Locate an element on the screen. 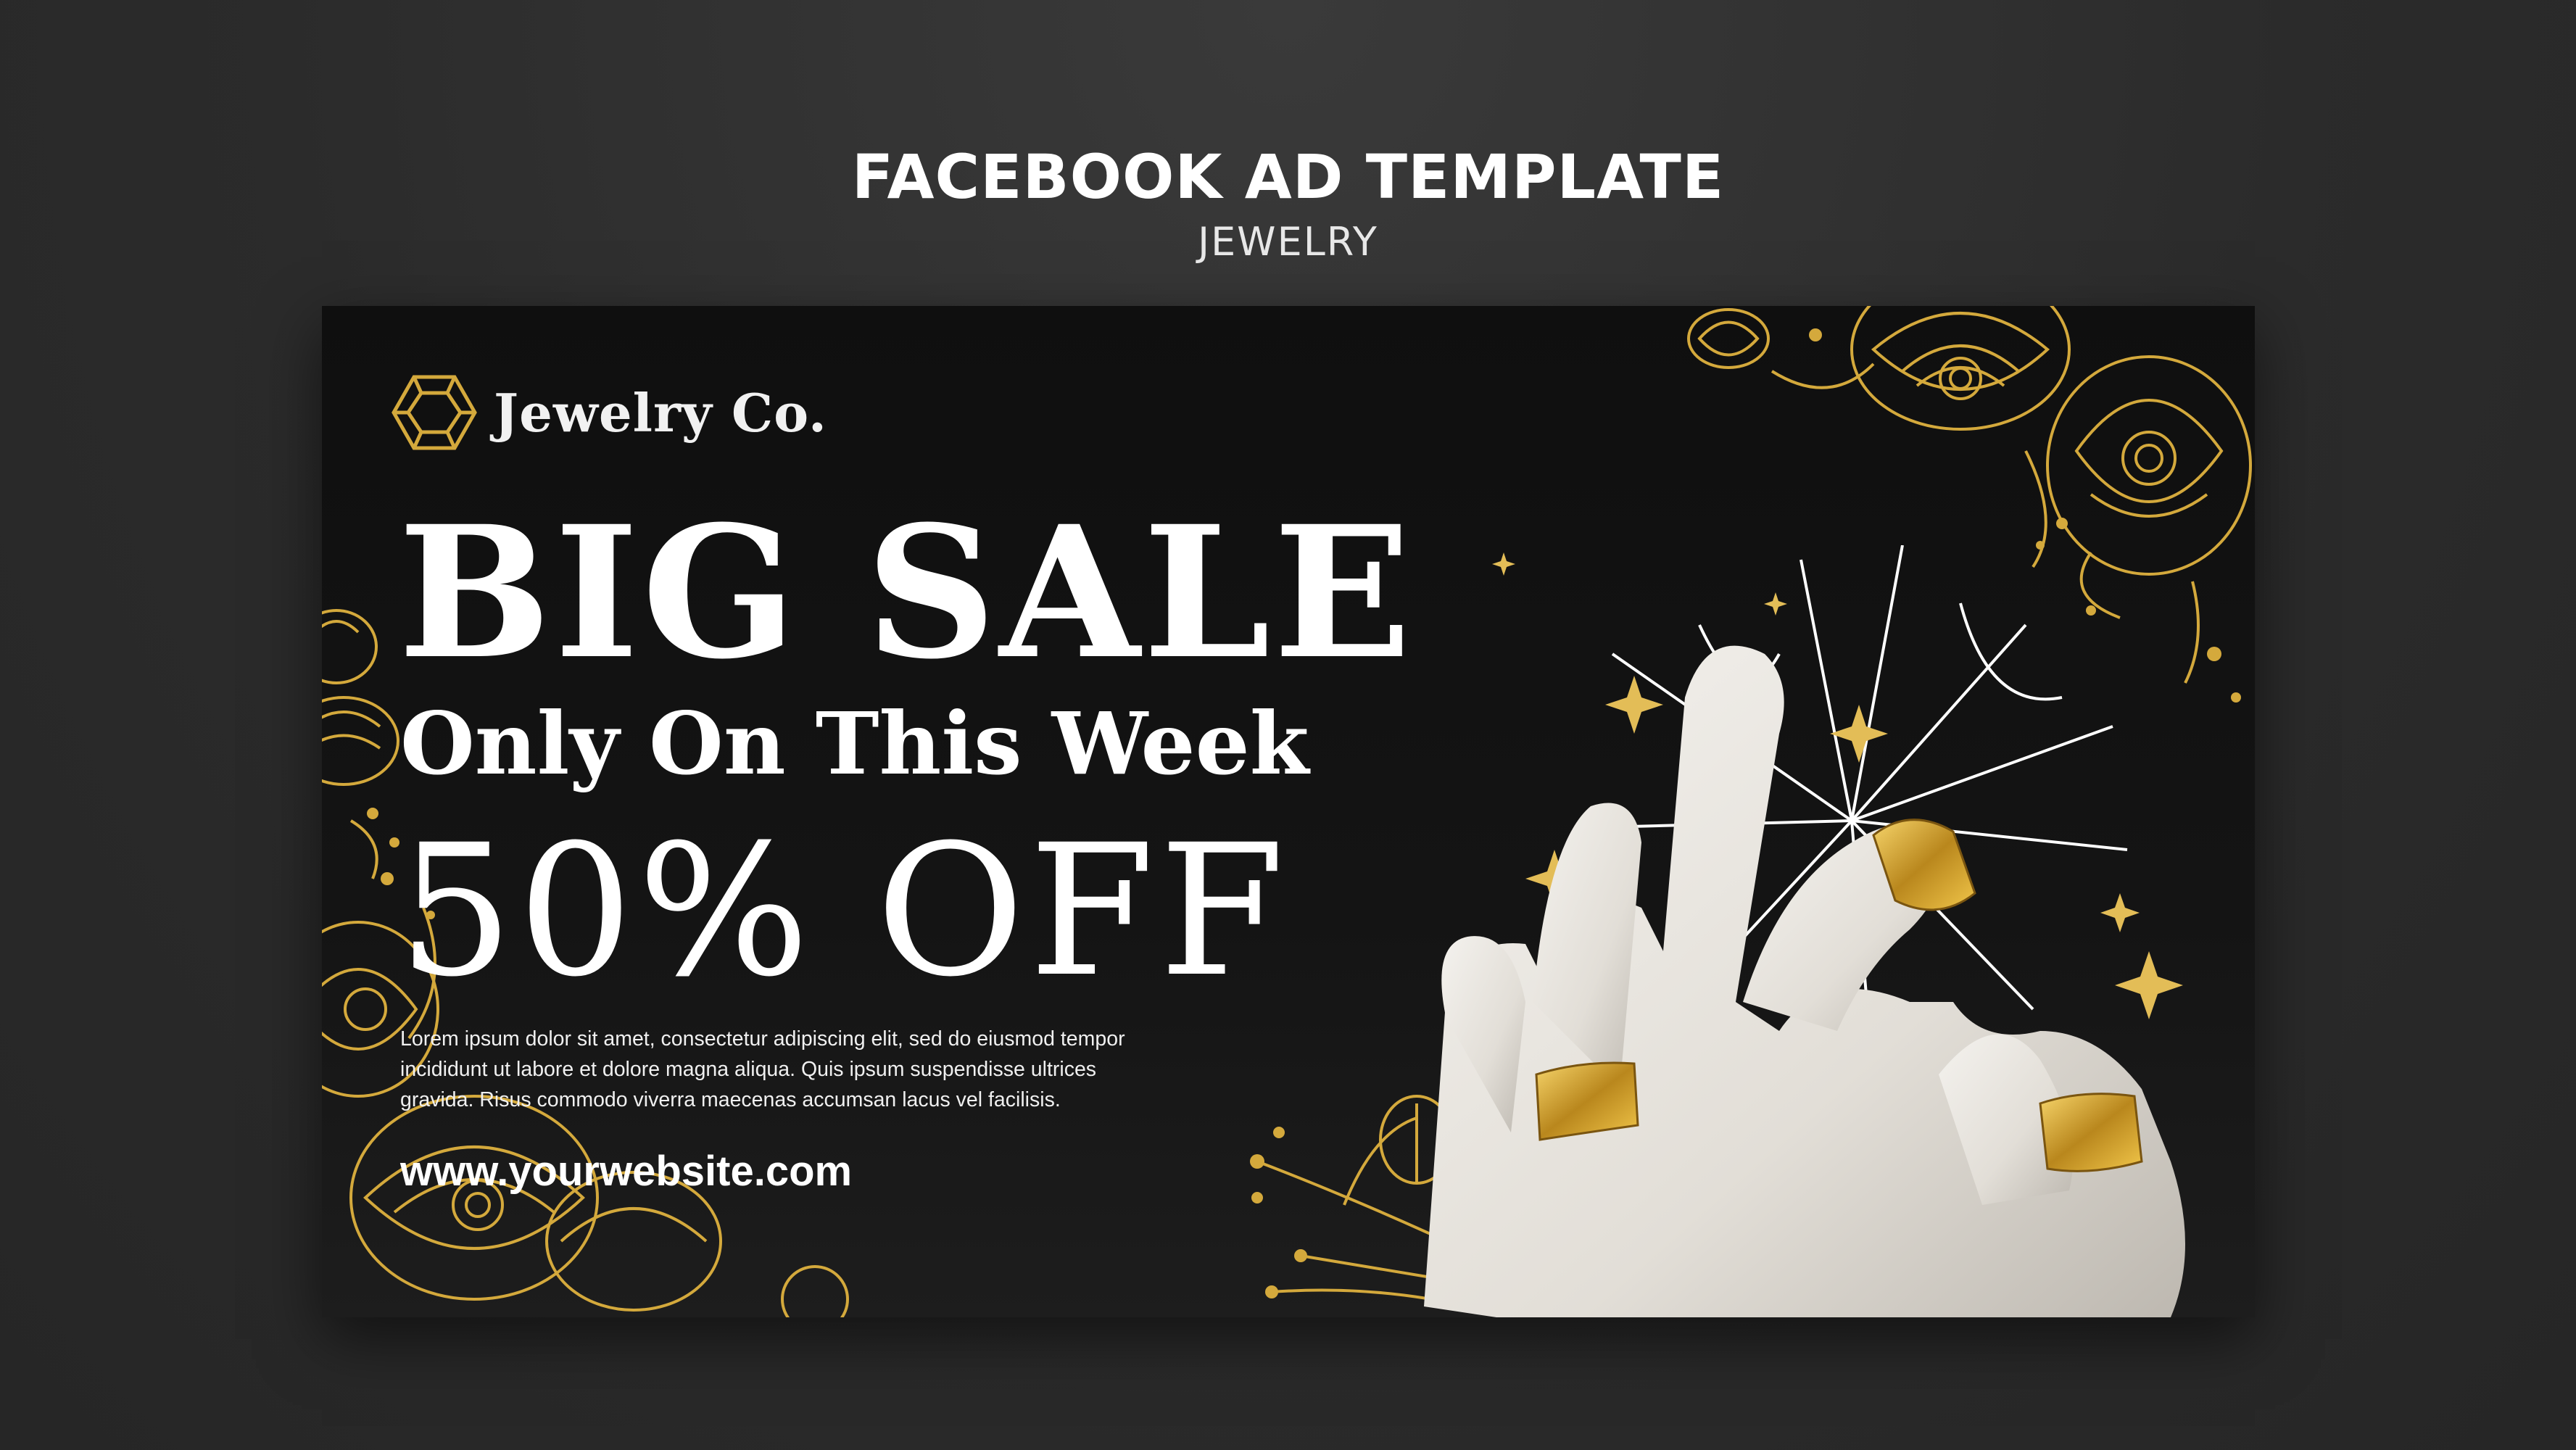 Image resolution: width=2576 pixels, height=1450 pixels. website-link: www.yourwebsite.com is located at coordinates (626, 1171).